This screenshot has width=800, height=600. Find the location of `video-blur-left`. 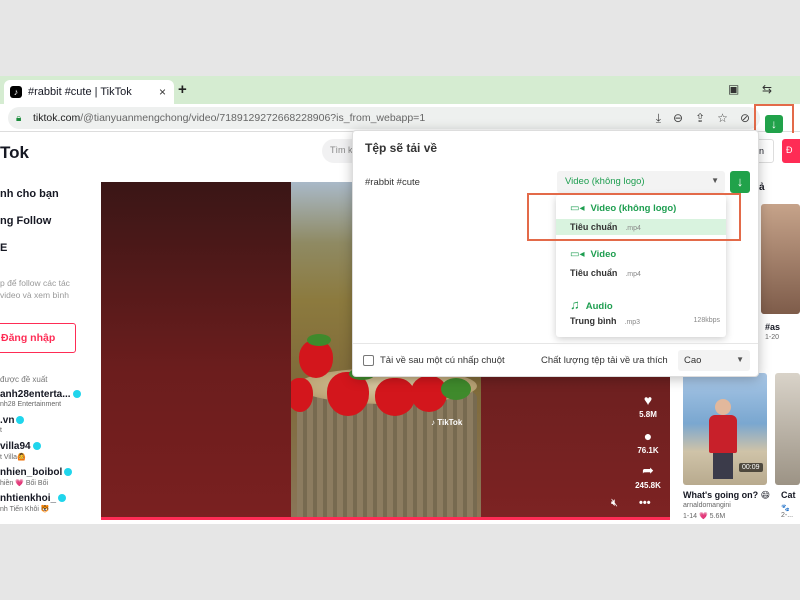

video-blur-left is located at coordinates (196, 351).